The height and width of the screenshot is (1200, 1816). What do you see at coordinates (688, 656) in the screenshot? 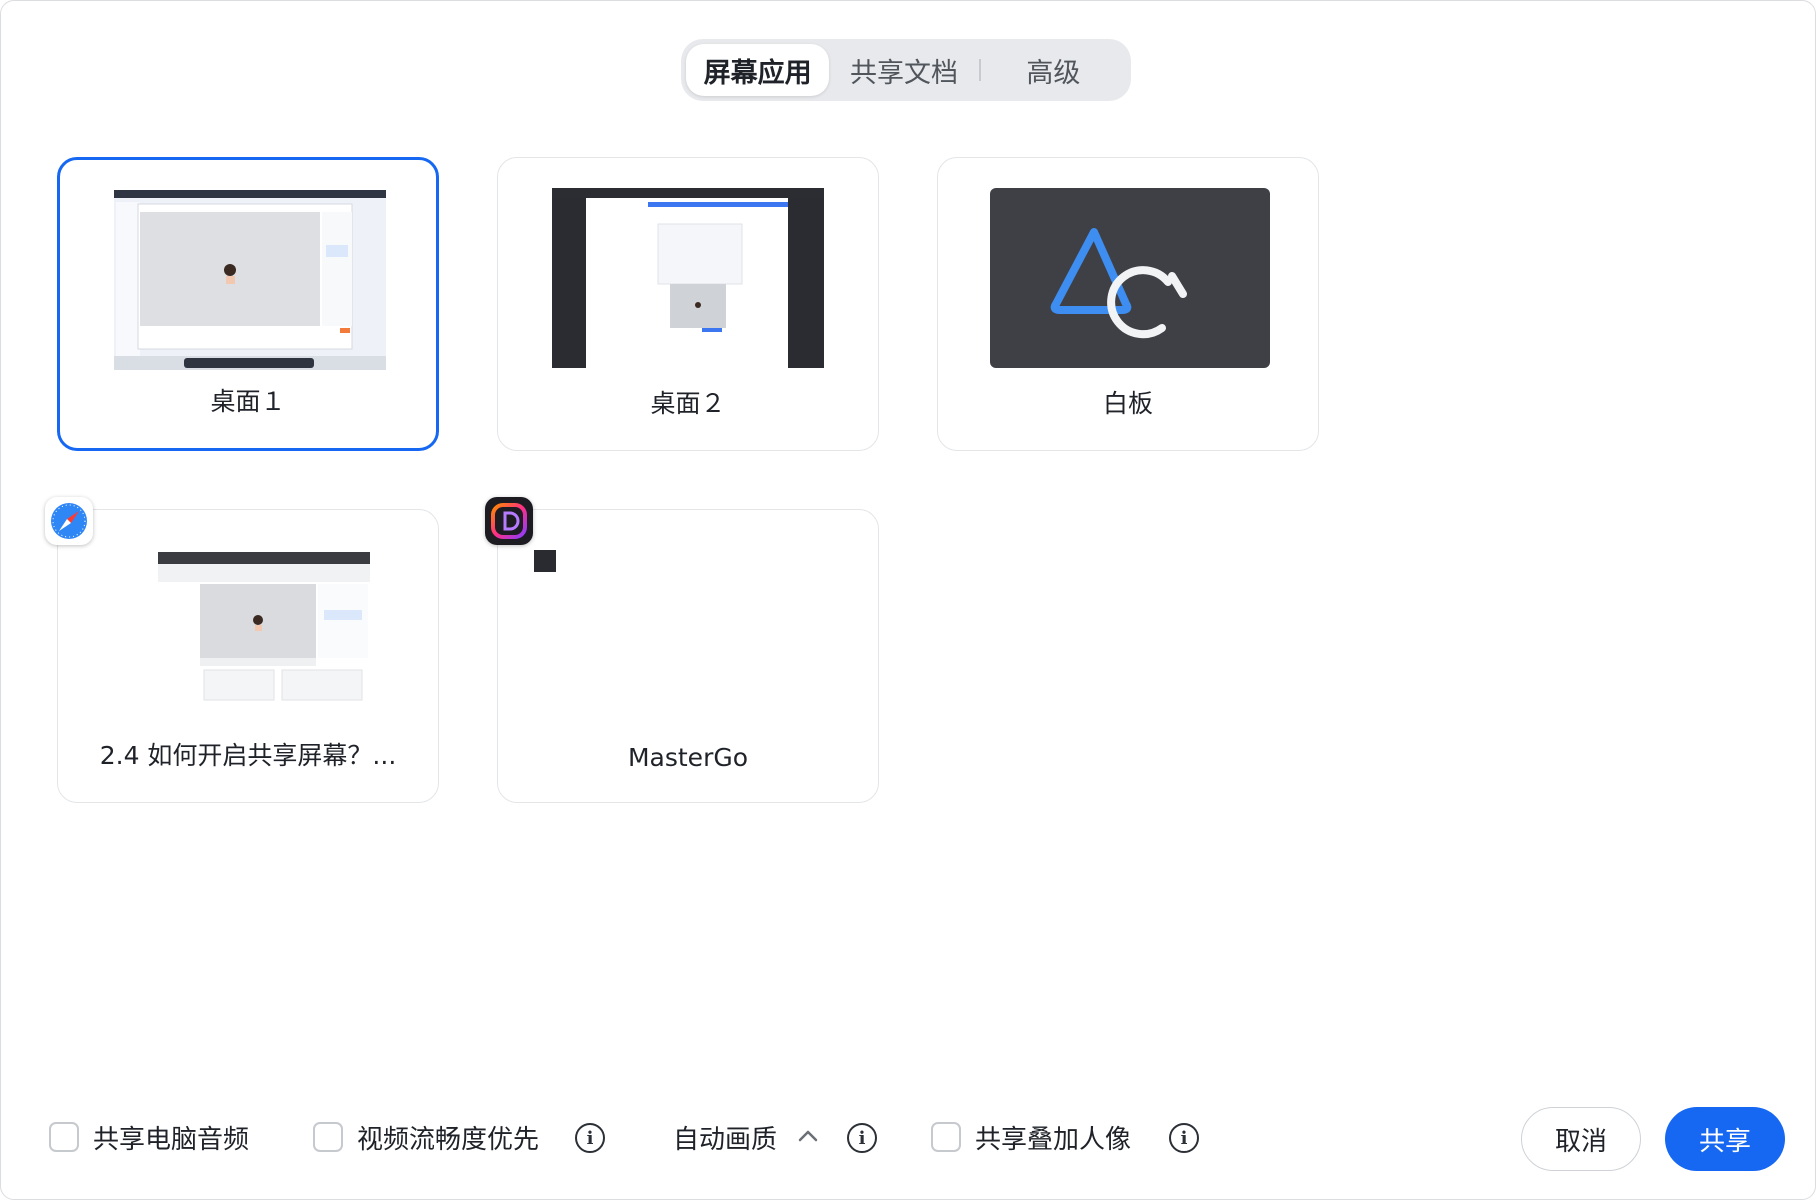
I see `source-card-mastergo-window: MasterGo` at bounding box center [688, 656].